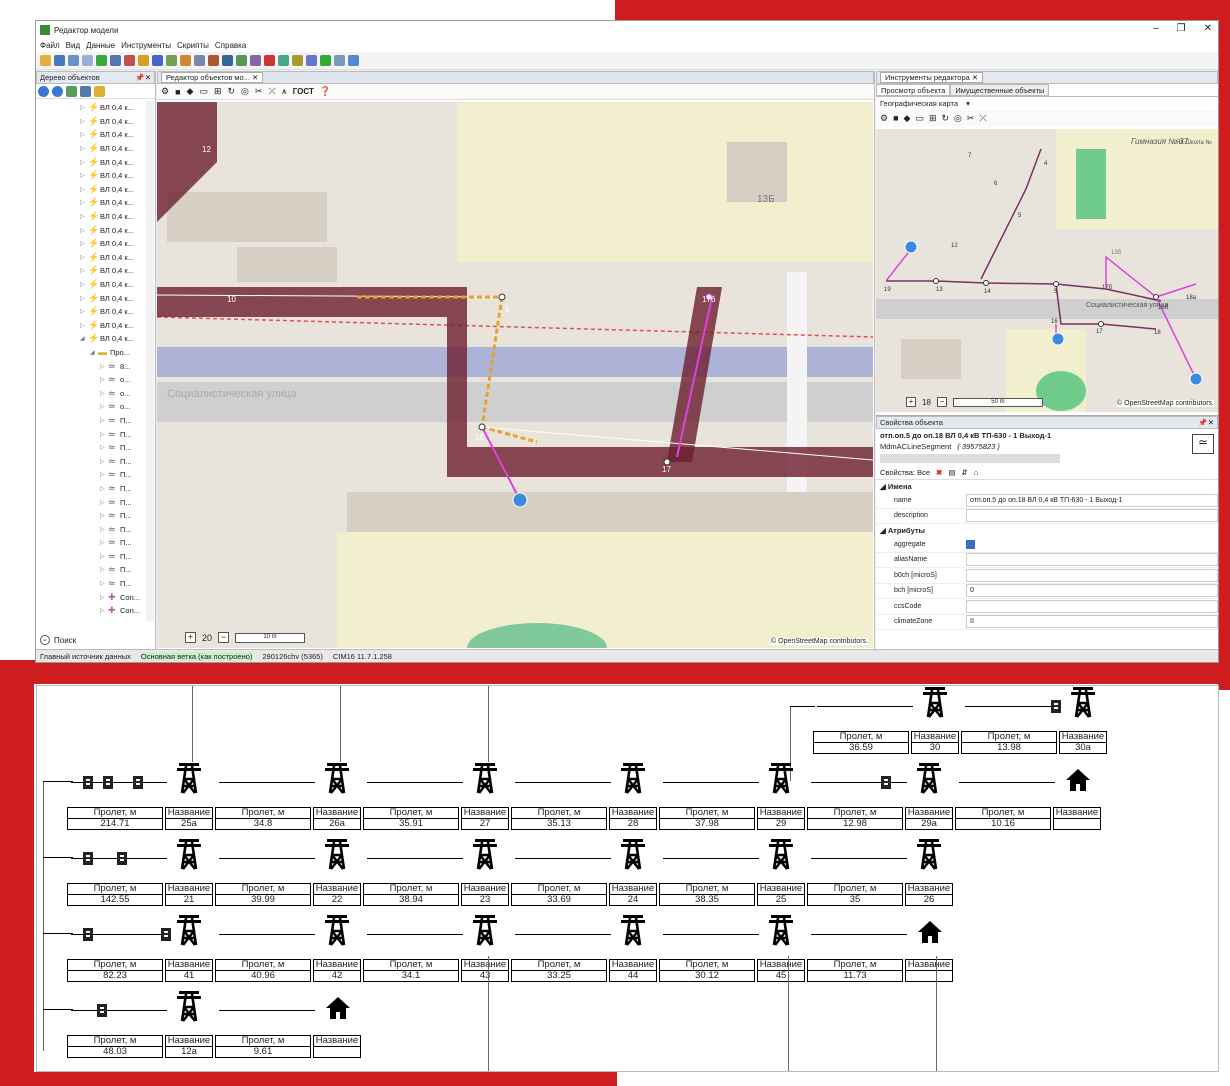 Image resolution: width=1230 pixels, height=1086 pixels. Describe the element at coordinates (73, 60) in the screenshot. I see `undo-icon` at that location.